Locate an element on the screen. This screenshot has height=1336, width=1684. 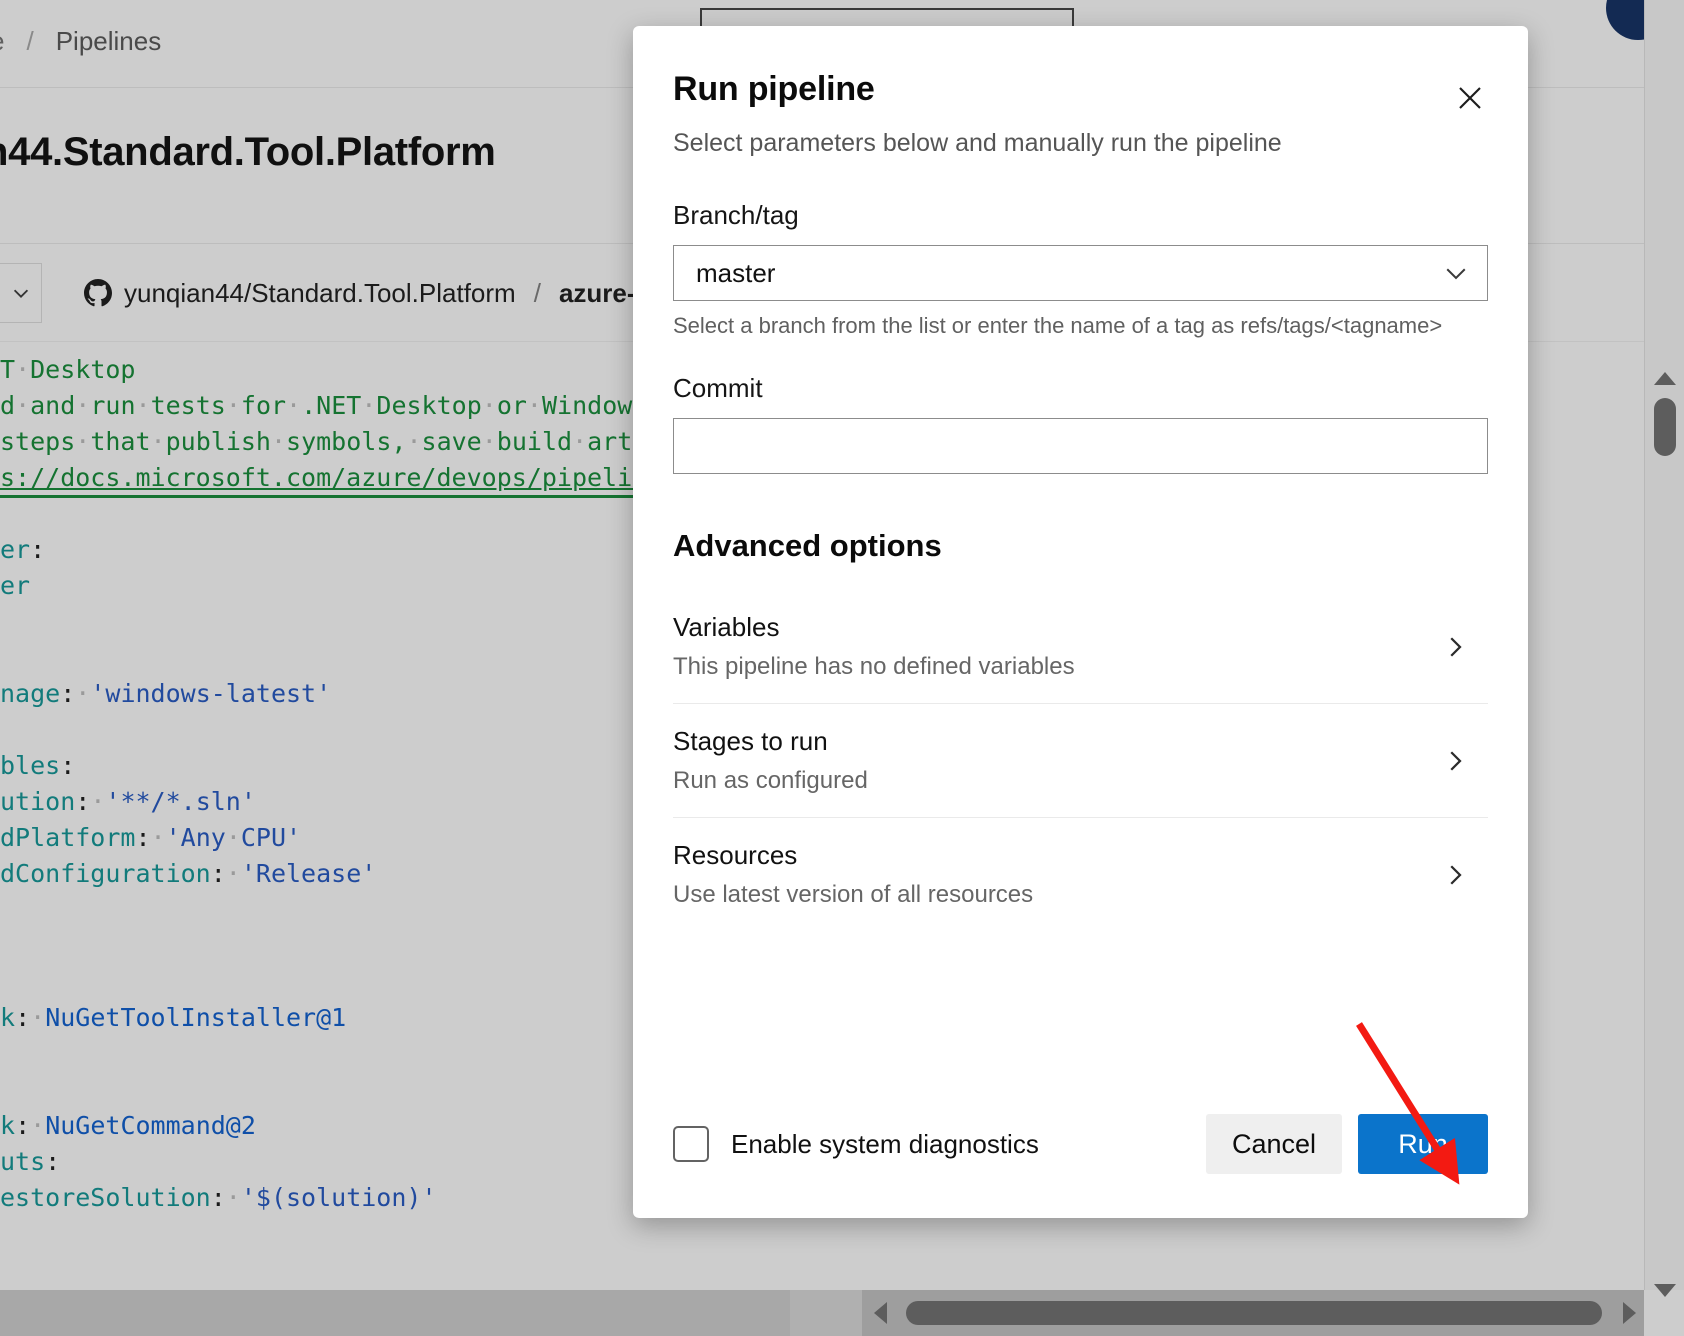
cancel-button: Cancel is located at coordinates (1273, 1144).